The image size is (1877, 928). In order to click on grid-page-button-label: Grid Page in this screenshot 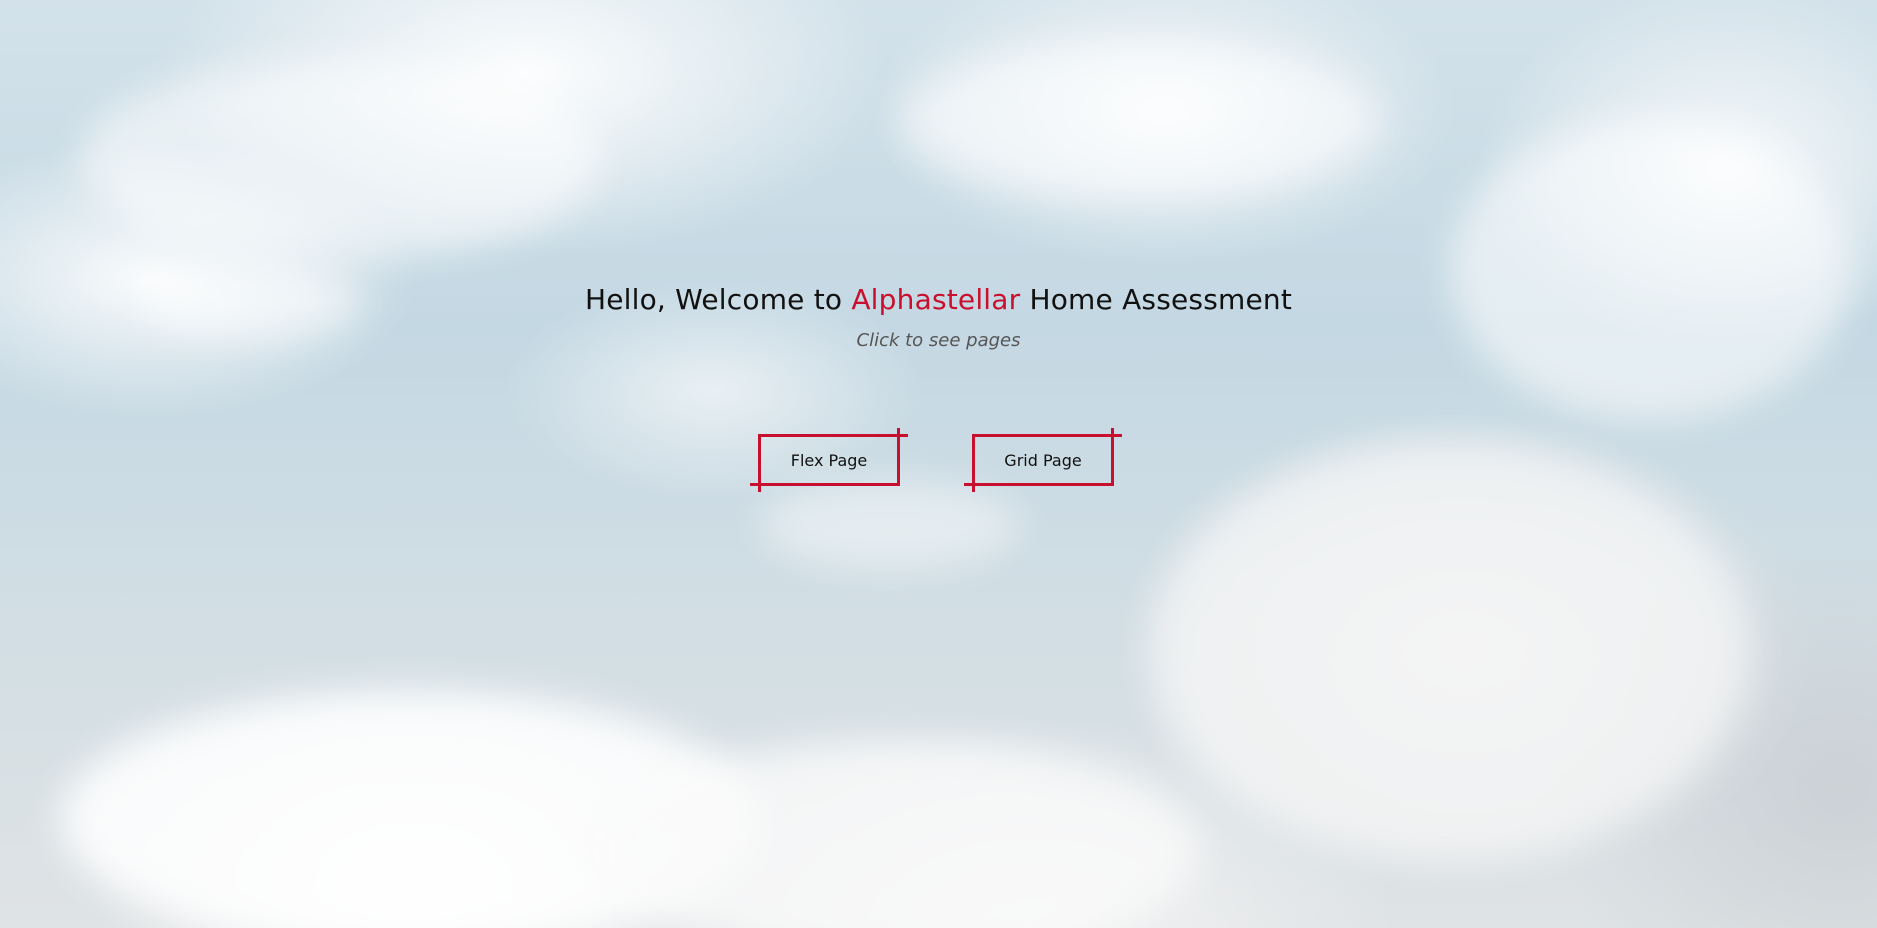, I will do `click(1043, 460)`.